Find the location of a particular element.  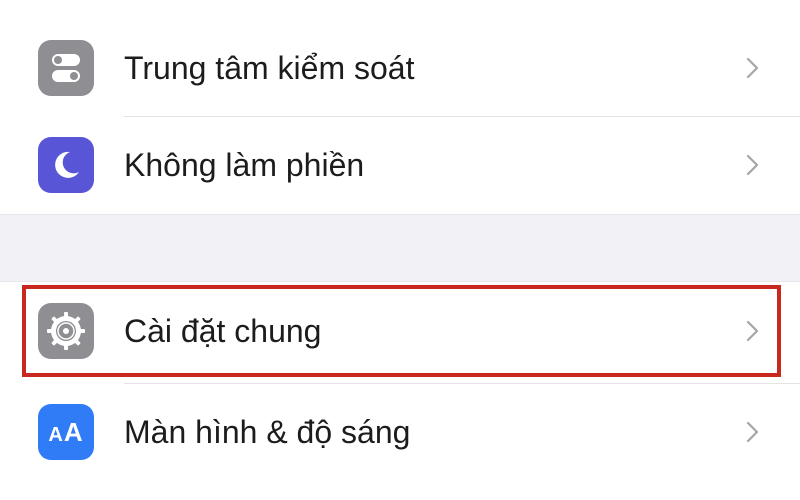

control-center-icon is located at coordinates (66, 68).